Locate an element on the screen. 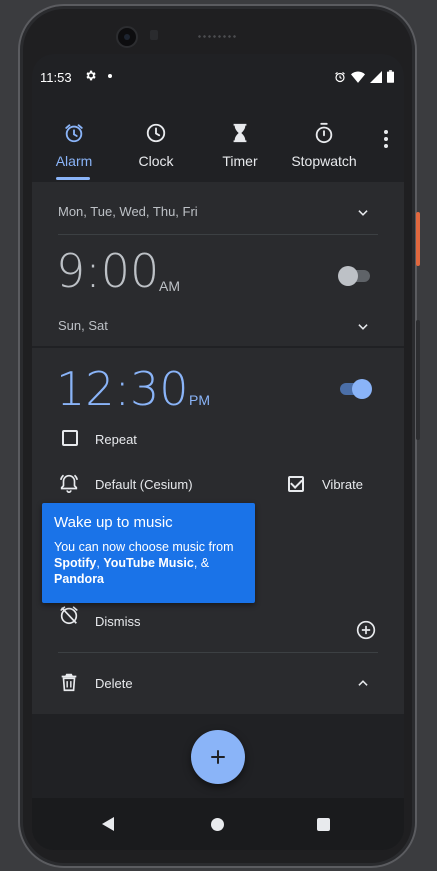 The width and height of the screenshot is (437, 871). status-time: 11:53 is located at coordinates (56, 77).